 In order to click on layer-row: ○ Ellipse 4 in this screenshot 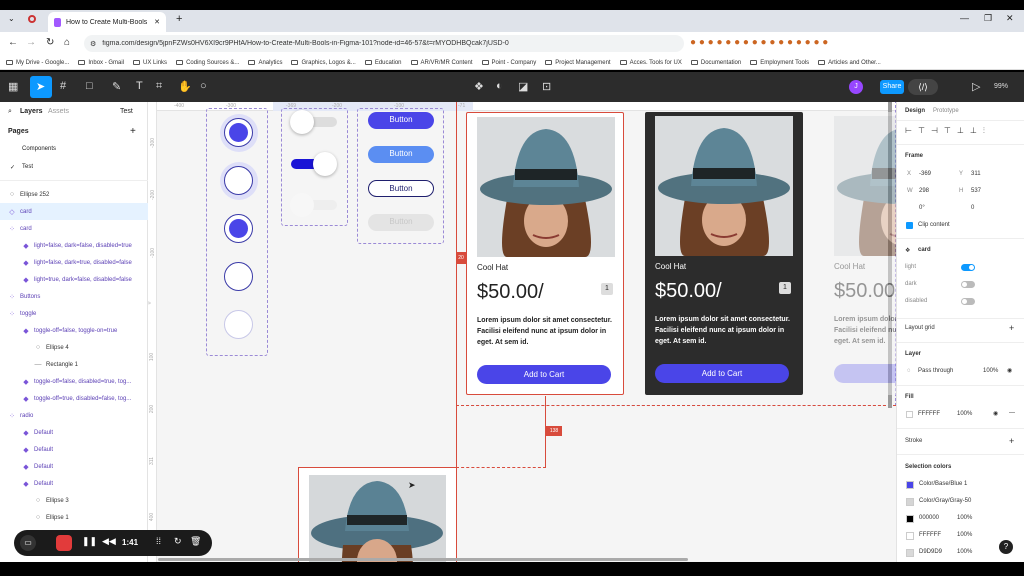, I will do `click(74, 347)`.